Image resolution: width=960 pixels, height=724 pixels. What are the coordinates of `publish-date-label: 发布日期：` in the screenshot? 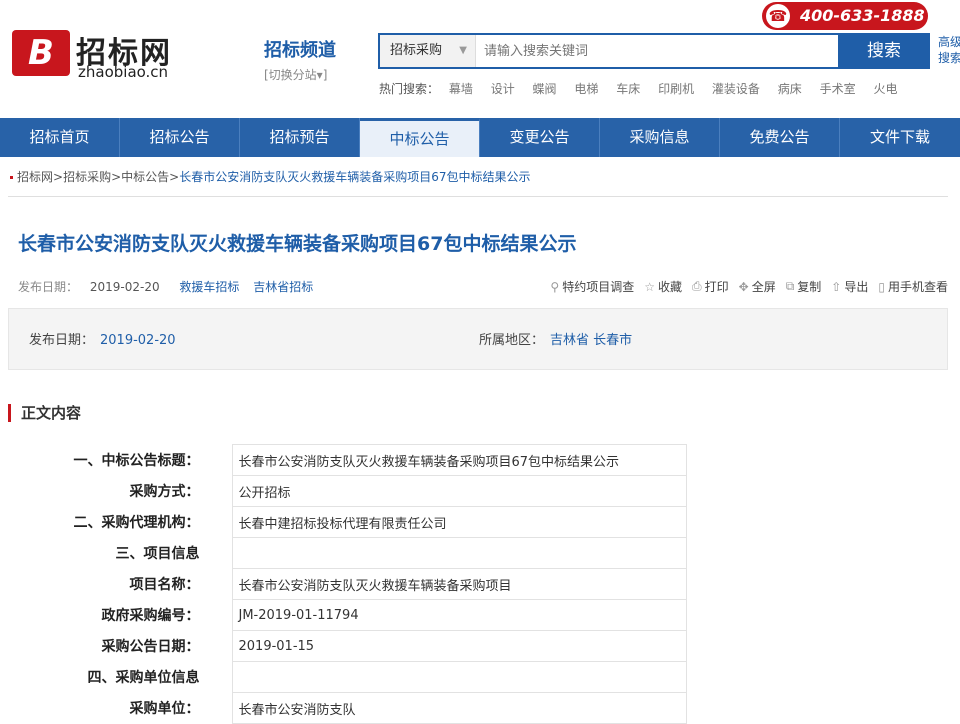 It's located at (48, 287).